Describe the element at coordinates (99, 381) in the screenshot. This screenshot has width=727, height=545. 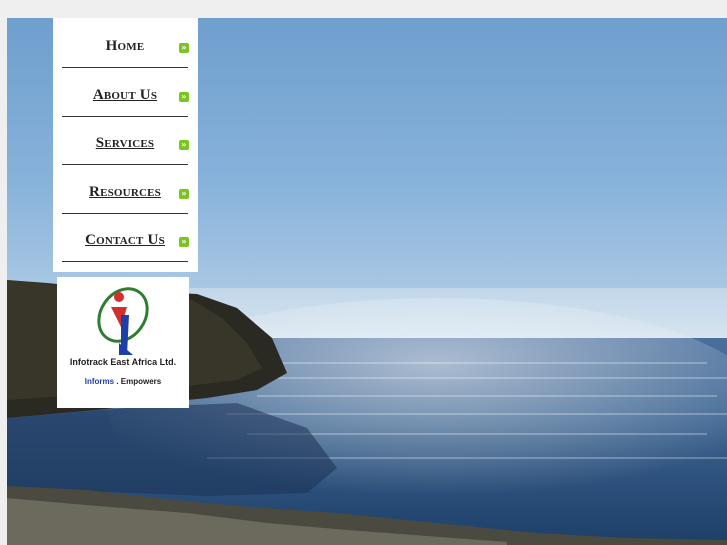
I see `logo-tag-informs: Informs` at that location.